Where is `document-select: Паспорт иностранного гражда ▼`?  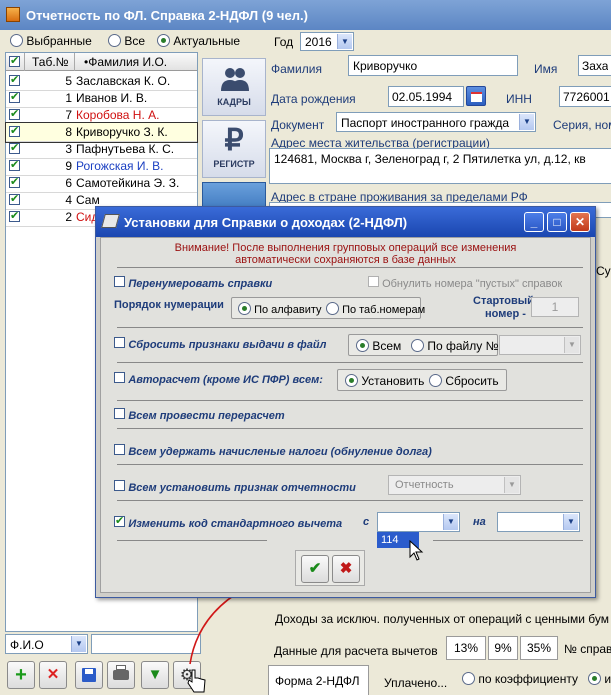 document-select: Паспорт иностранного гражда ▼ is located at coordinates (436, 122).